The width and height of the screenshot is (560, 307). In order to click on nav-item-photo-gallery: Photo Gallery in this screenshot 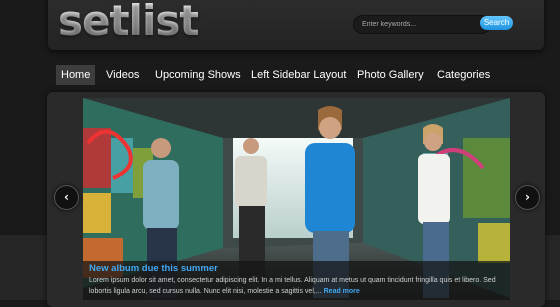, I will do `click(390, 75)`.